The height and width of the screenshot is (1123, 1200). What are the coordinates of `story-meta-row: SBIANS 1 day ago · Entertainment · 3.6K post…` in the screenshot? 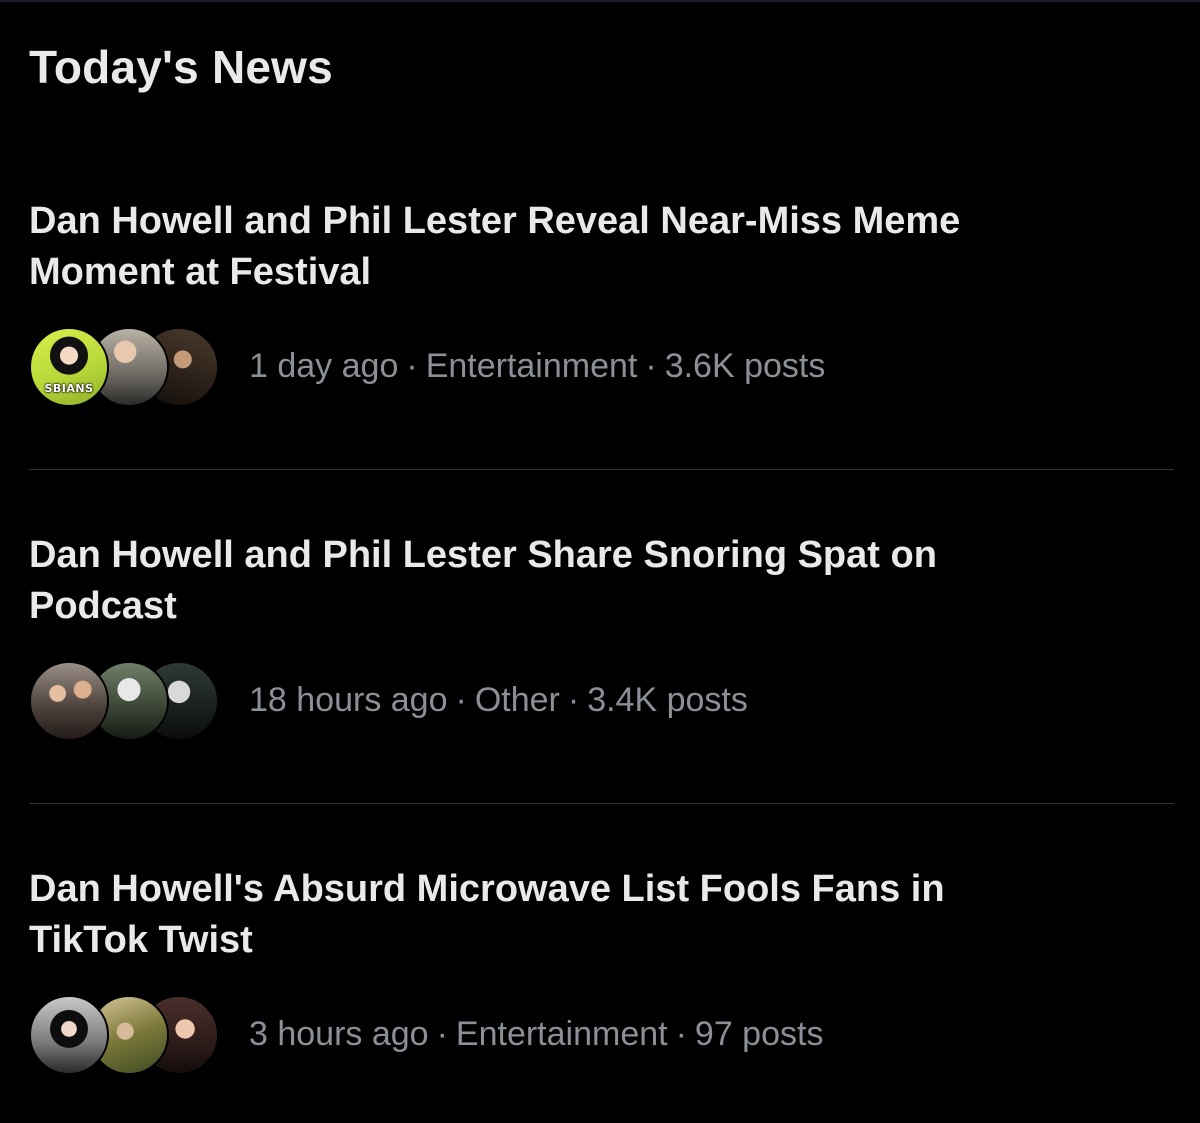 It's located at (427, 366).